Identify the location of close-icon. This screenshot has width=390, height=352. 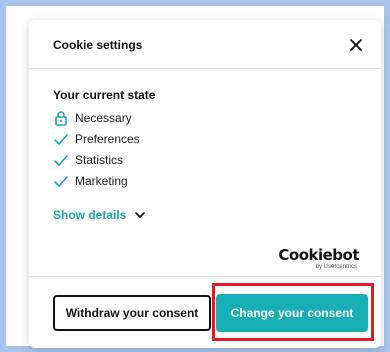
(356, 45).